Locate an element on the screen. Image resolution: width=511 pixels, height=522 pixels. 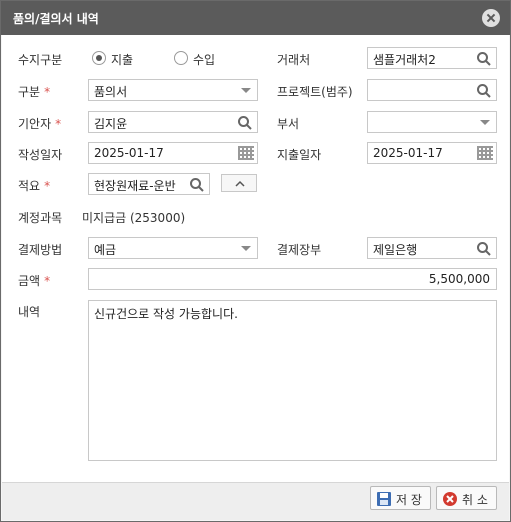
method-label: 결제방법 is located at coordinates (40, 250).